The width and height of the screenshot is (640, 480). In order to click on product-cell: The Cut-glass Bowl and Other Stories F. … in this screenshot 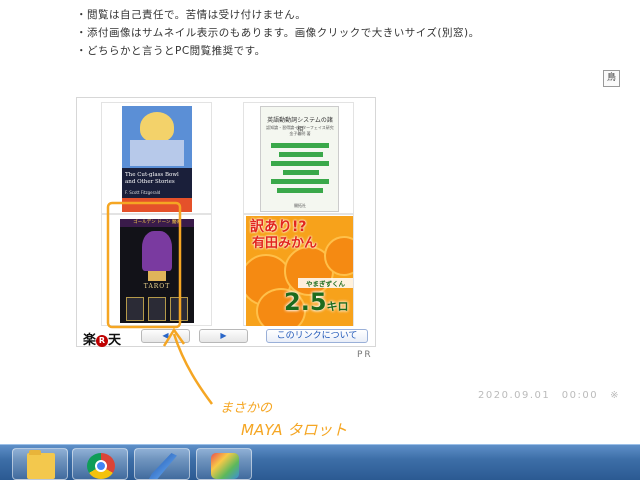, I will do `click(156, 158)`.